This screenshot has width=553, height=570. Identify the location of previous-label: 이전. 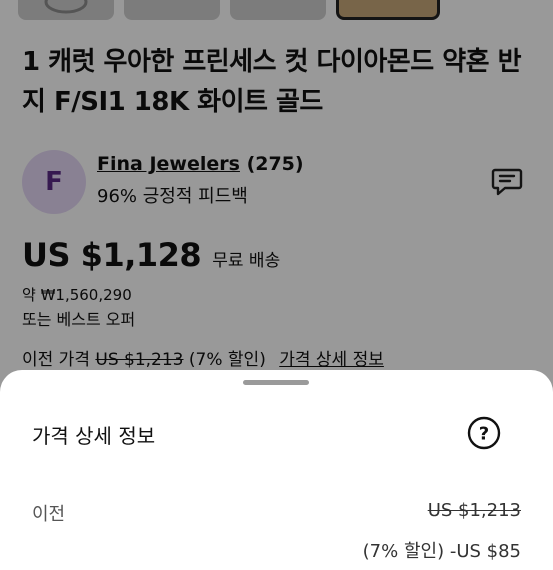
(49, 514).